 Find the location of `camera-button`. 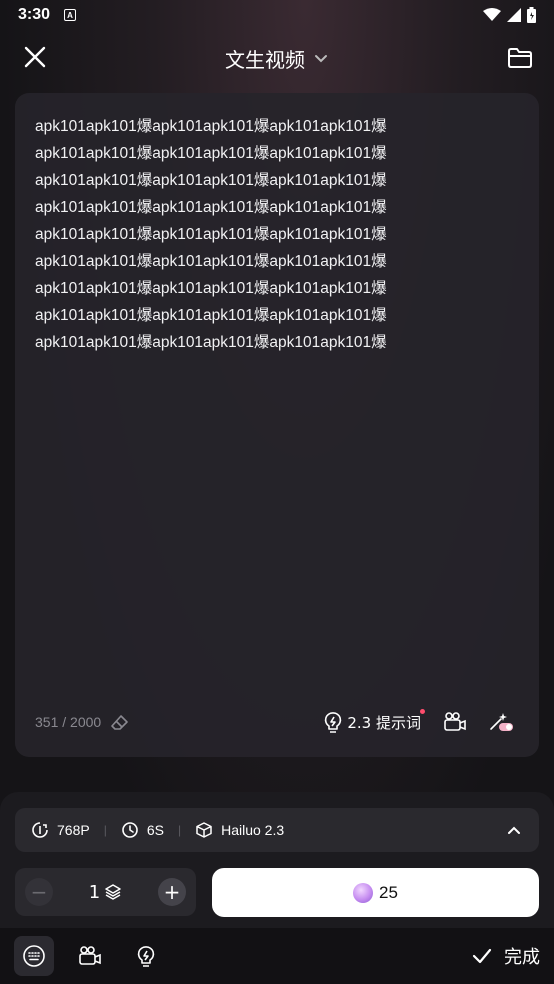

camera-button is located at coordinates (90, 956).